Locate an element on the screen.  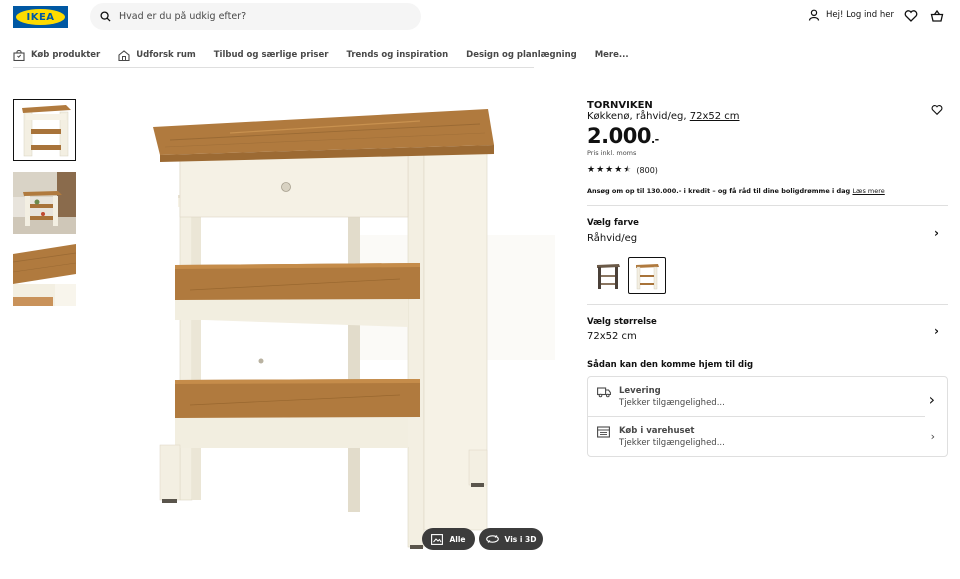
swatch-image-offwhite is located at coordinates (647, 276).